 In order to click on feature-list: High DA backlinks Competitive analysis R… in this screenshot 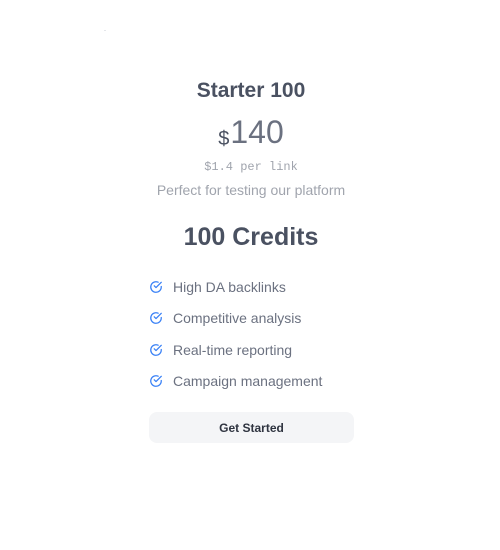, I will do `click(235, 334)`.